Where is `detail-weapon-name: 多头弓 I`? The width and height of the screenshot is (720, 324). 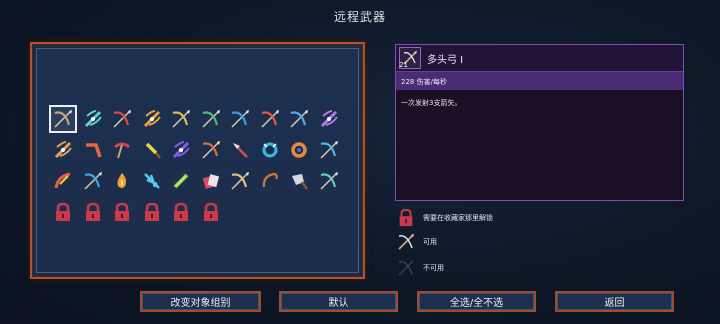 detail-weapon-name: 多头弓 I is located at coordinates (445, 60).